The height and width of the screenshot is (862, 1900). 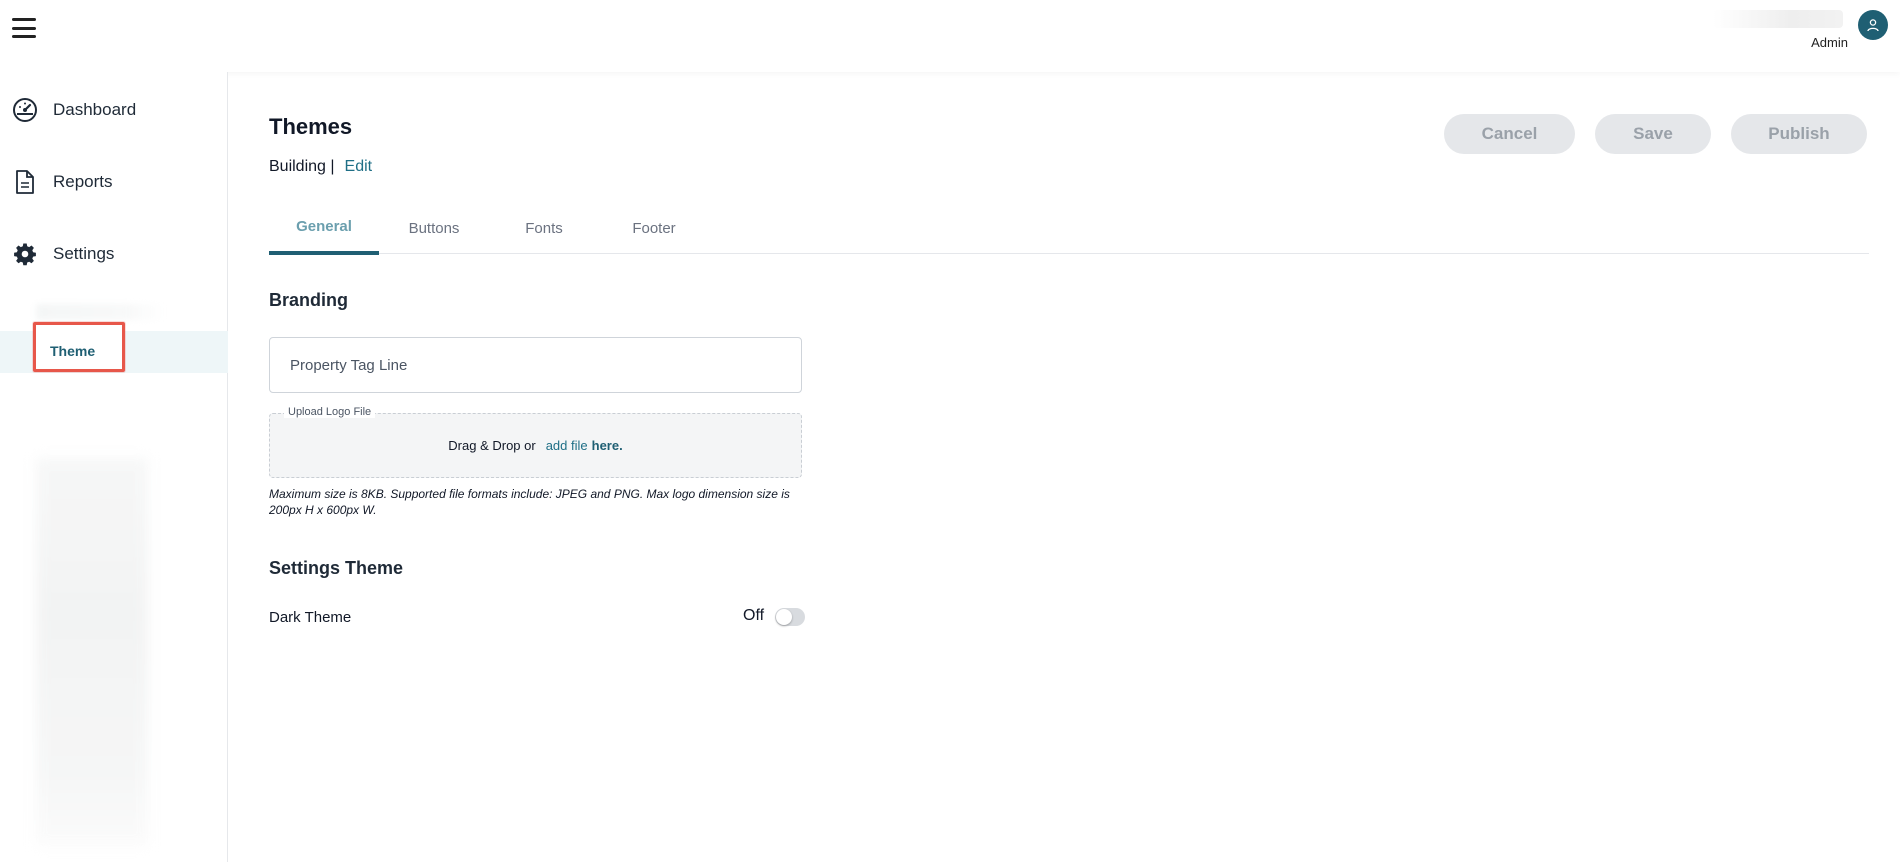 What do you see at coordinates (607, 445) in the screenshot?
I see `upload-here-text: here.` at bounding box center [607, 445].